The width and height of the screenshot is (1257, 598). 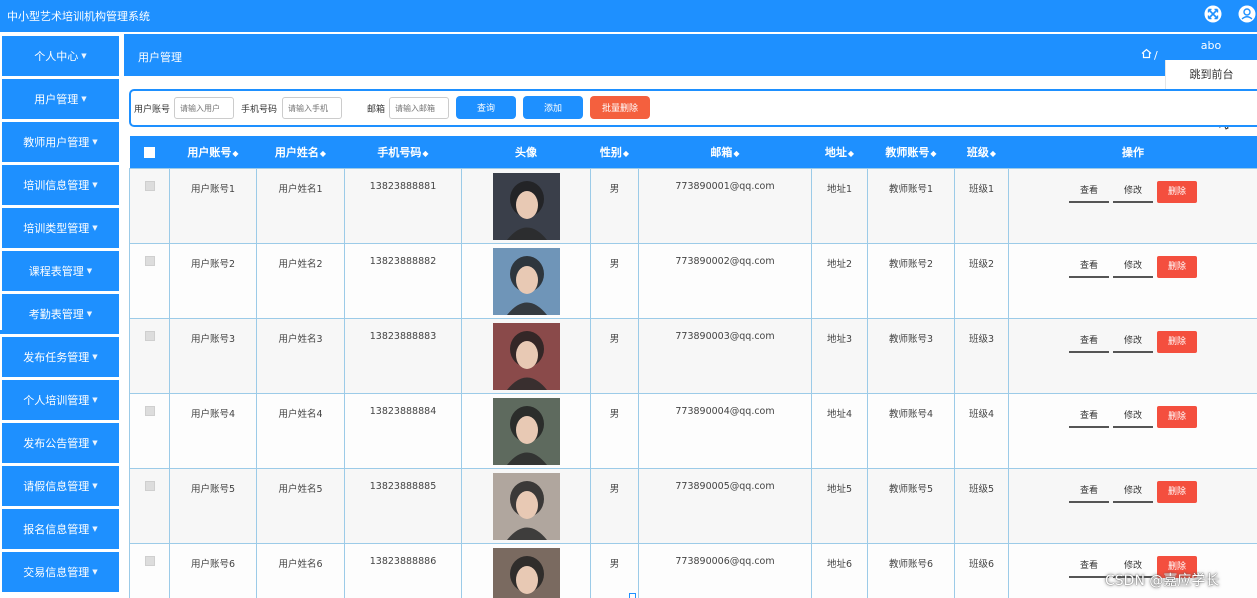 I want to click on add-button: 添加, so click(x=553, y=107).